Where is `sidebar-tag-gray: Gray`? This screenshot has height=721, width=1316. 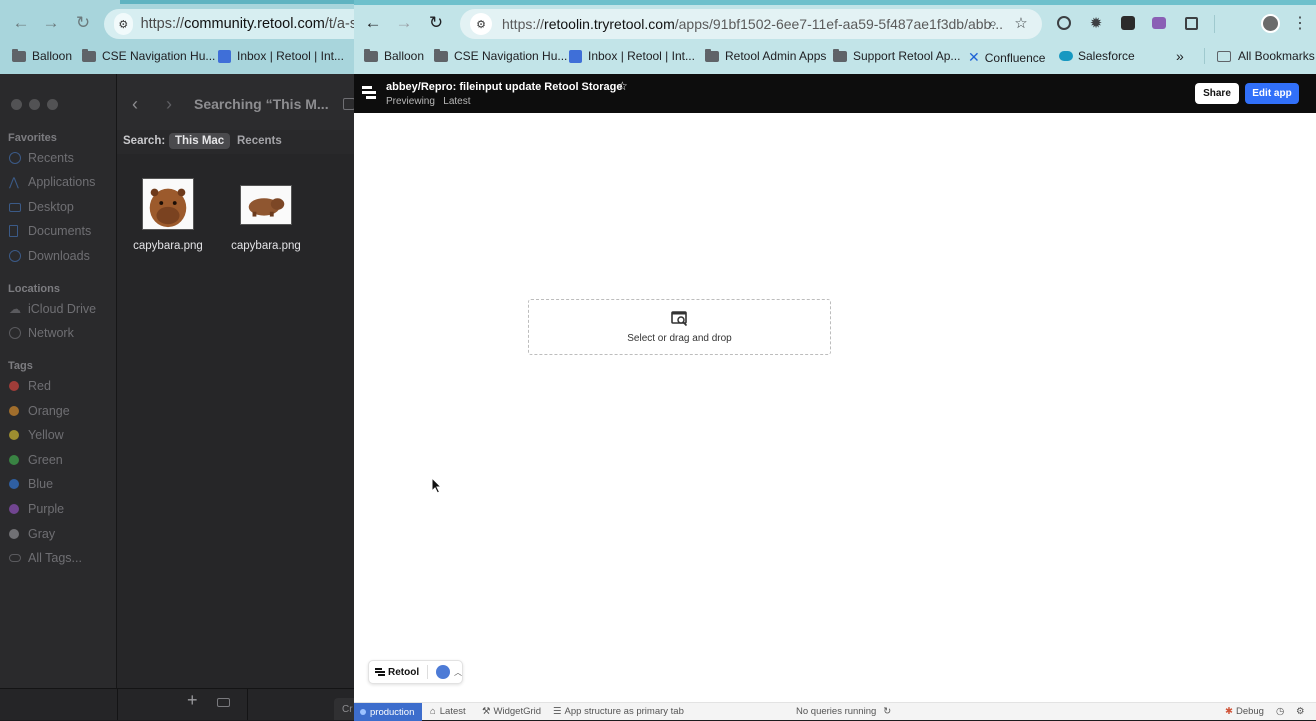
sidebar-tag-gray: Gray is located at coordinates (32, 534).